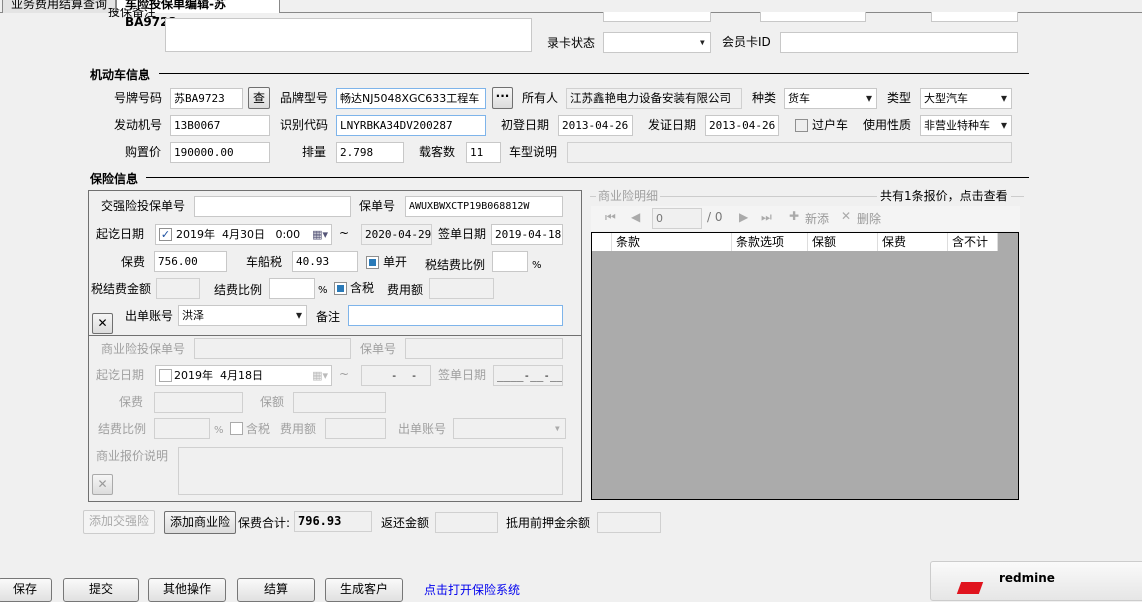  What do you see at coordinates (801, 125) in the screenshot?
I see `transfer-checkbox` at bounding box center [801, 125].